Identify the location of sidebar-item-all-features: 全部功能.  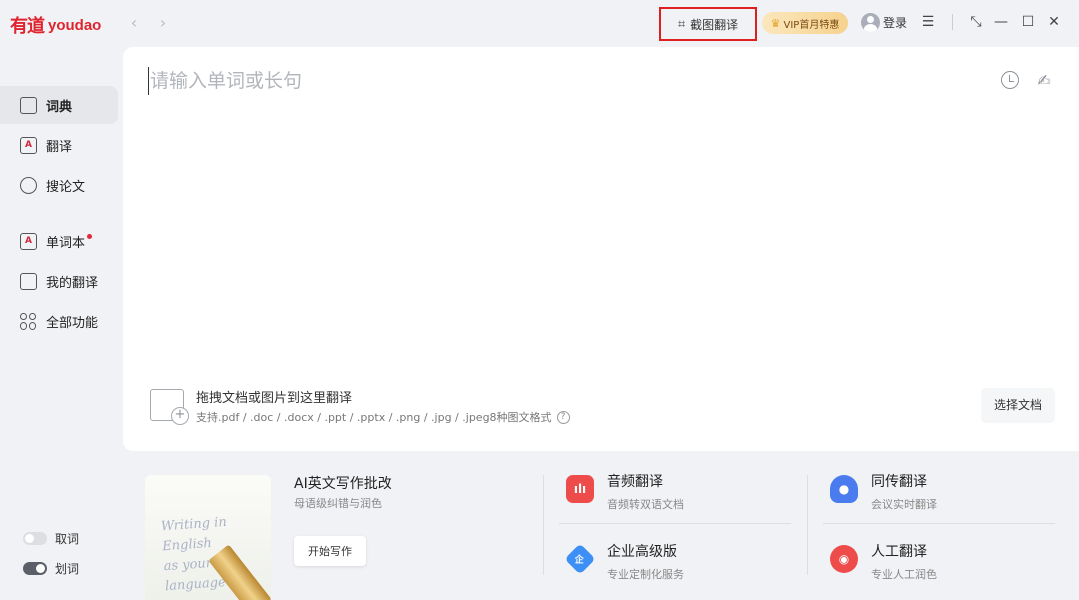
(59, 321).